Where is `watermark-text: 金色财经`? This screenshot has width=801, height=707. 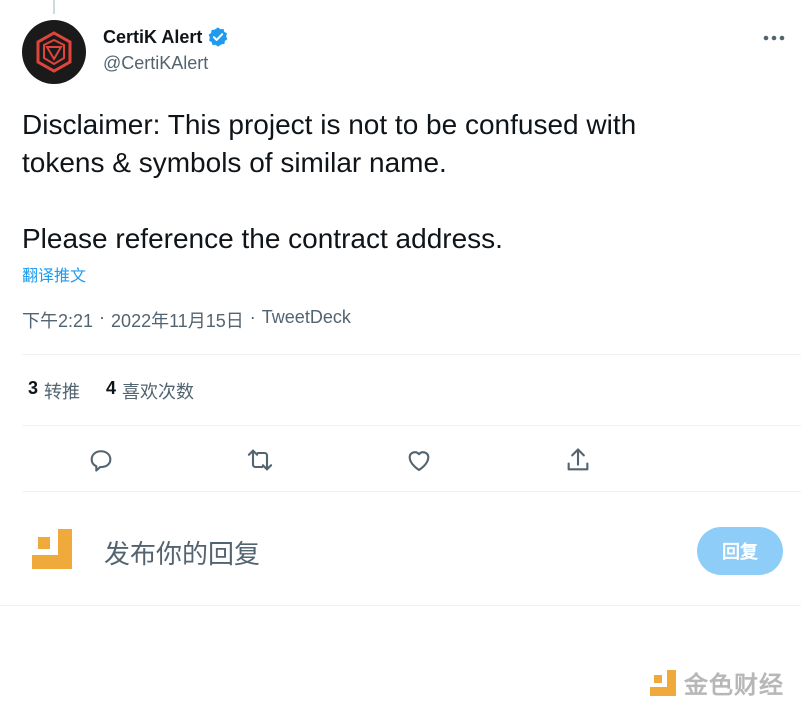
watermark-text: 金色财经 is located at coordinates (734, 685).